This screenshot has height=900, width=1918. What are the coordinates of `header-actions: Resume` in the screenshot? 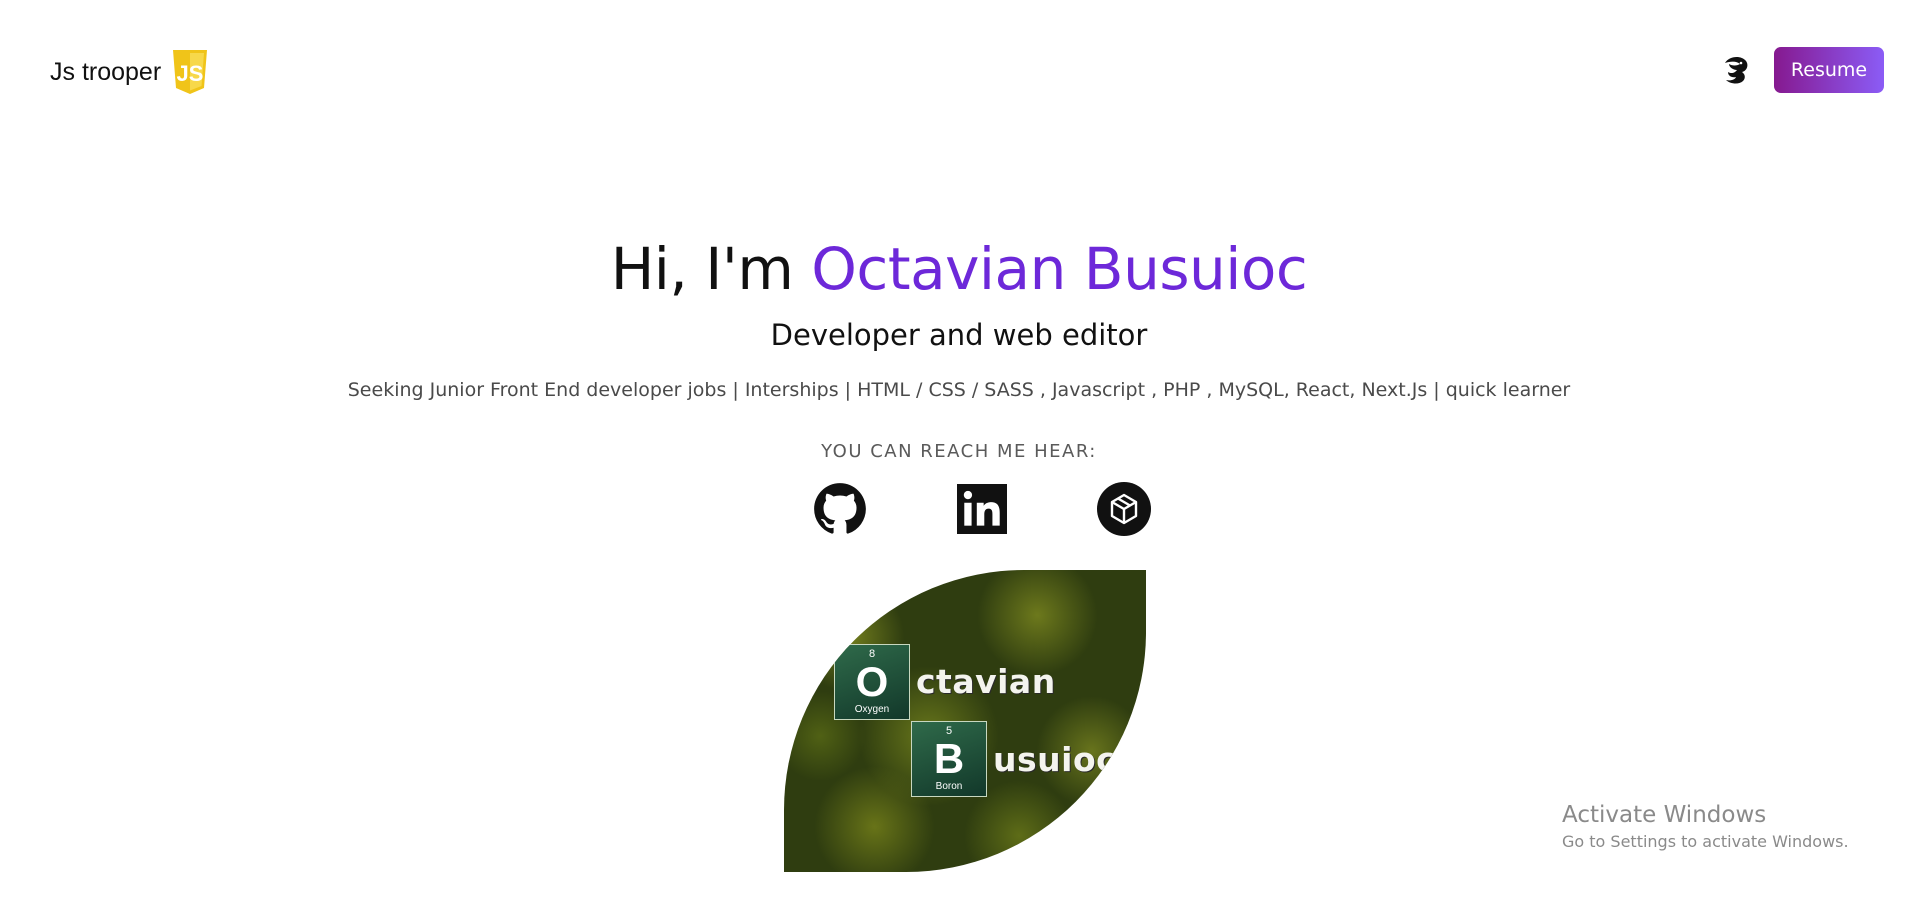 It's located at (1800, 70).